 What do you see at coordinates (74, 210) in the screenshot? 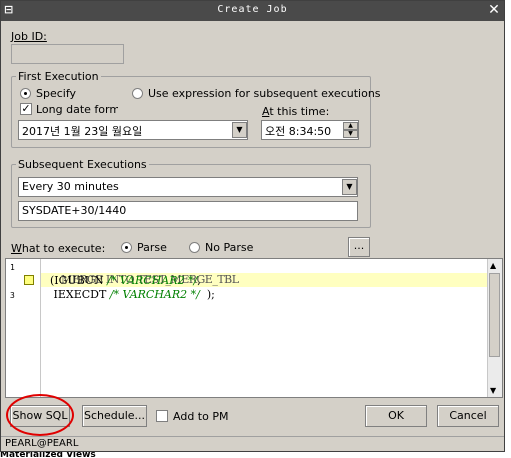
I see `interval-expression-value: SYSDATE+30/1440` at bounding box center [74, 210].